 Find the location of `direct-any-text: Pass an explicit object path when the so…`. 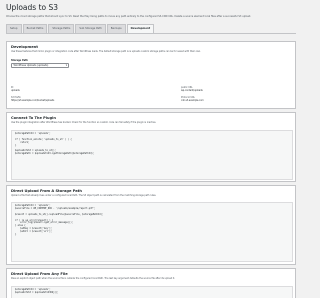

direct-any-text: Pass an explicit object path when the so… is located at coordinates (93, 278).